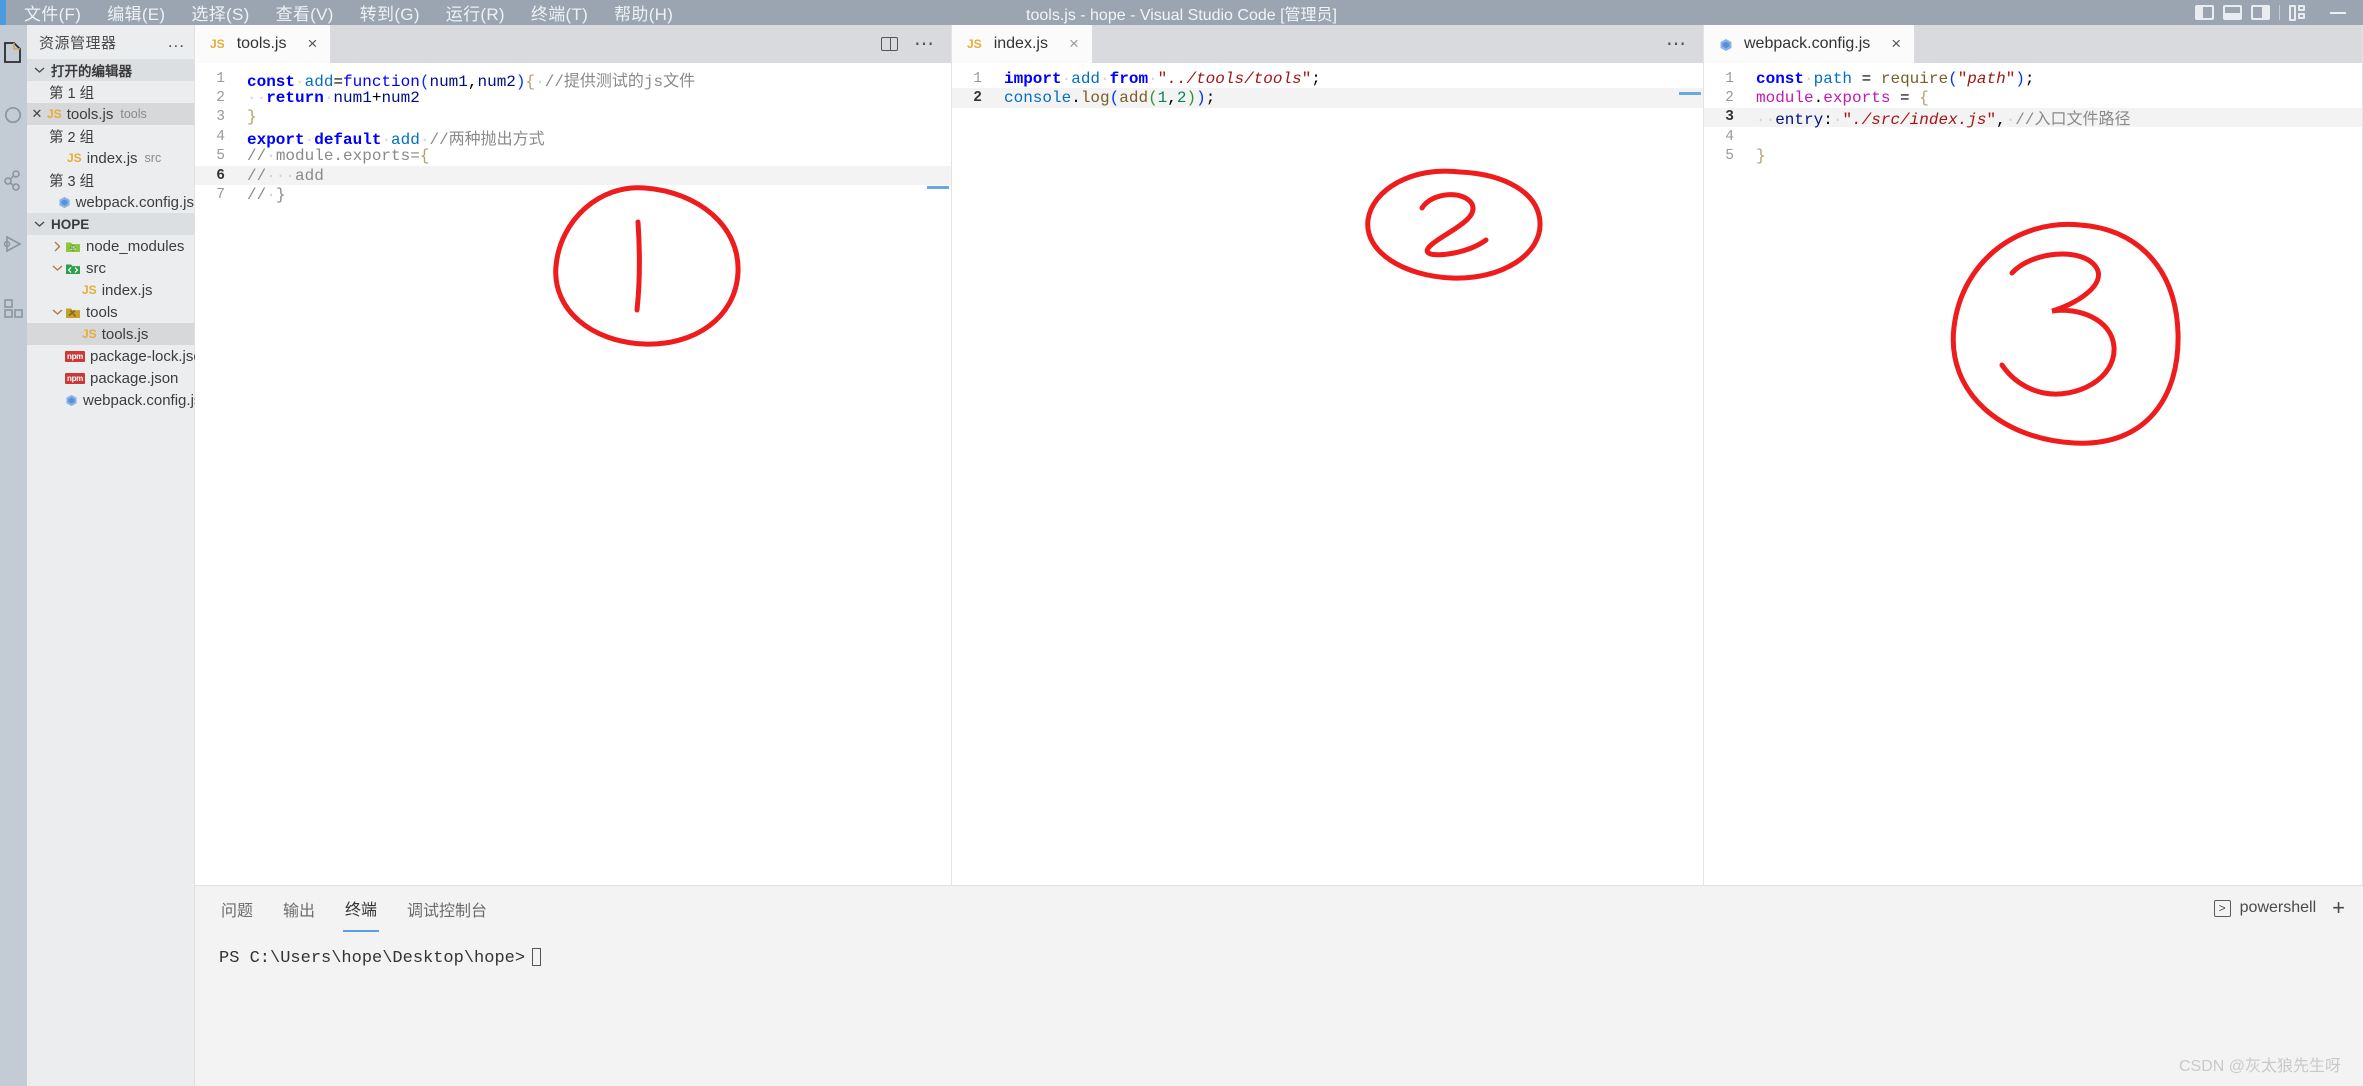 Image resolution: width=2363 pixels, height=1086 pixels. I want to click on menu-view: 查看(V), so click(305, 12).